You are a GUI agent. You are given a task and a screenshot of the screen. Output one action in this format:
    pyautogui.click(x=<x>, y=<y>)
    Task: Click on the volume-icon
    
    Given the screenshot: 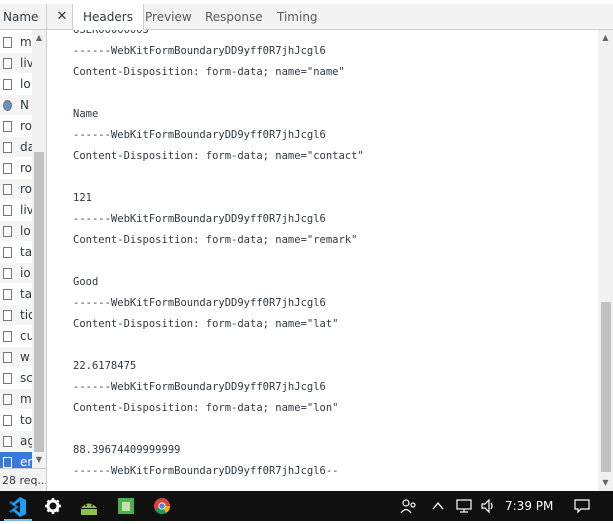 What is the action you would take?
    pyautogui.click(x=489, y=506)
    